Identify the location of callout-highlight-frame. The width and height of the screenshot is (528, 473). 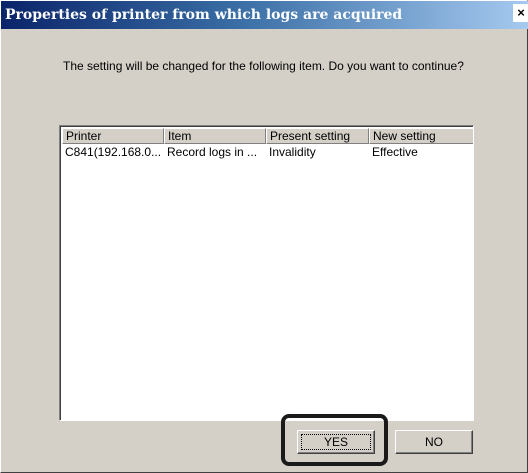
(334, 440).